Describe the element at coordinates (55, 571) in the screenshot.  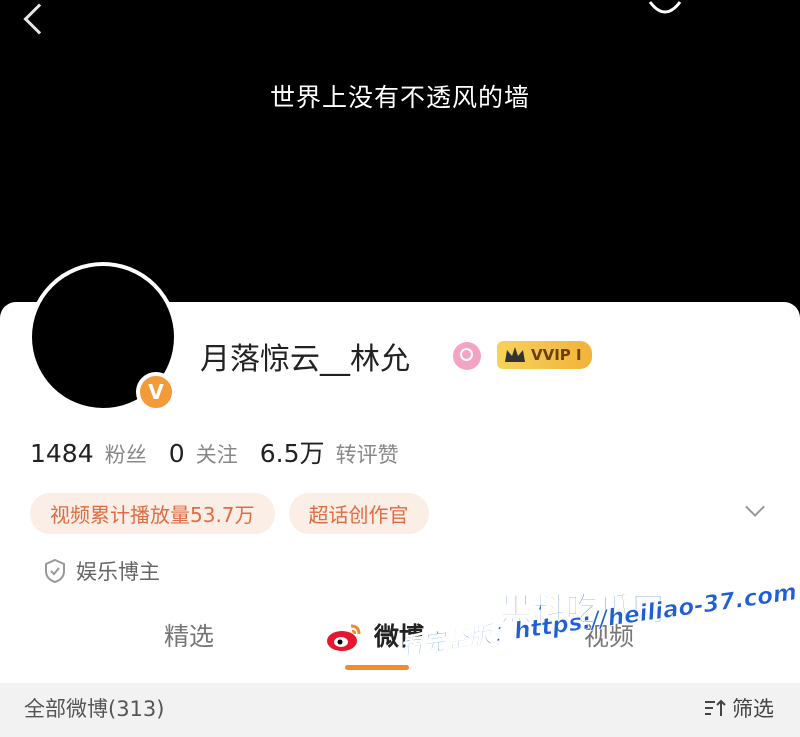
I see `shield-icon` at that location.